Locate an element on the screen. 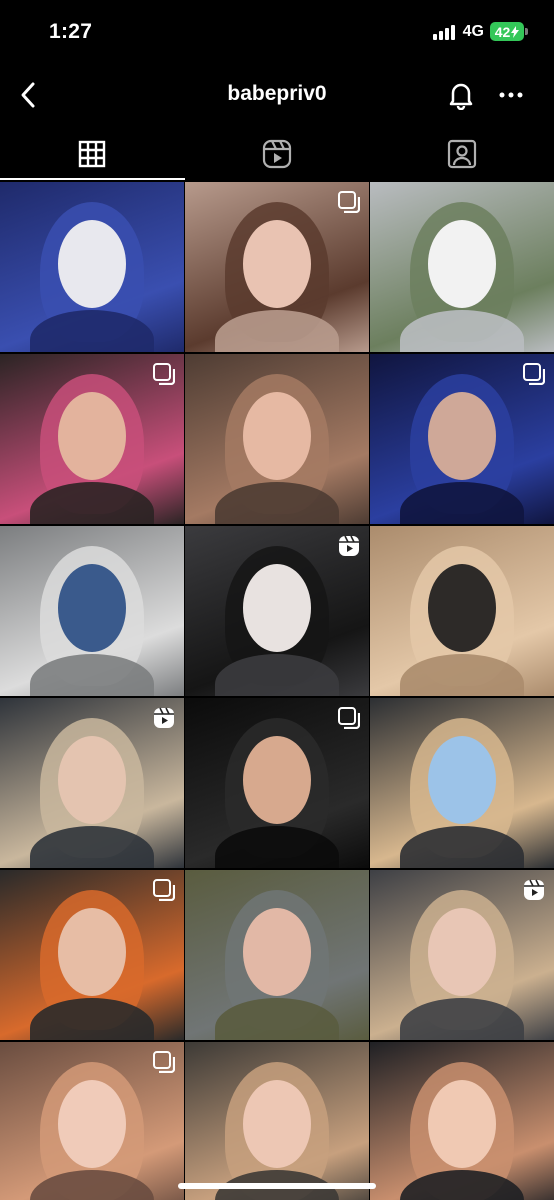  grid-icon is located at coordinates (92, 154).